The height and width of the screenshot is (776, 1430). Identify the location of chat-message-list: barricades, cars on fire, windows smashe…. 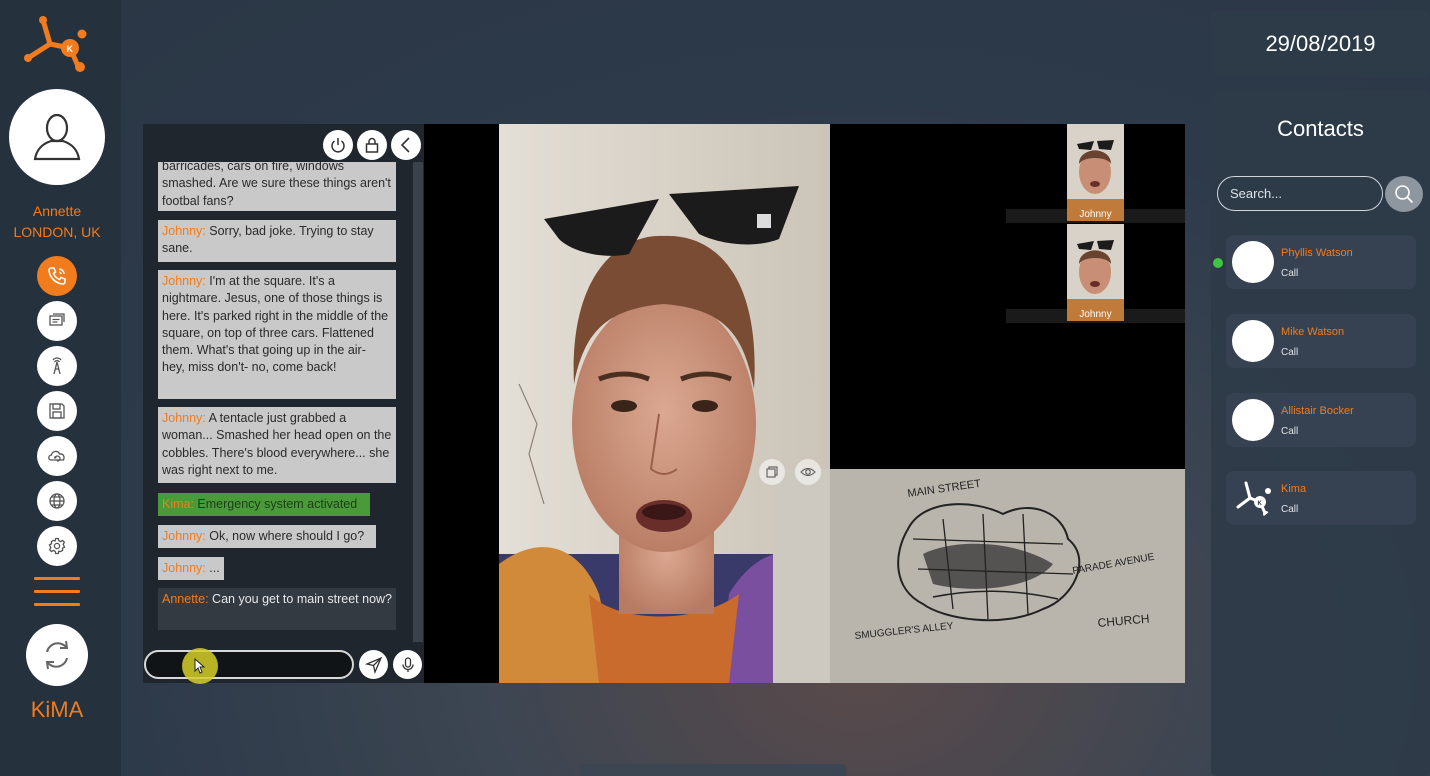
(278, 397).